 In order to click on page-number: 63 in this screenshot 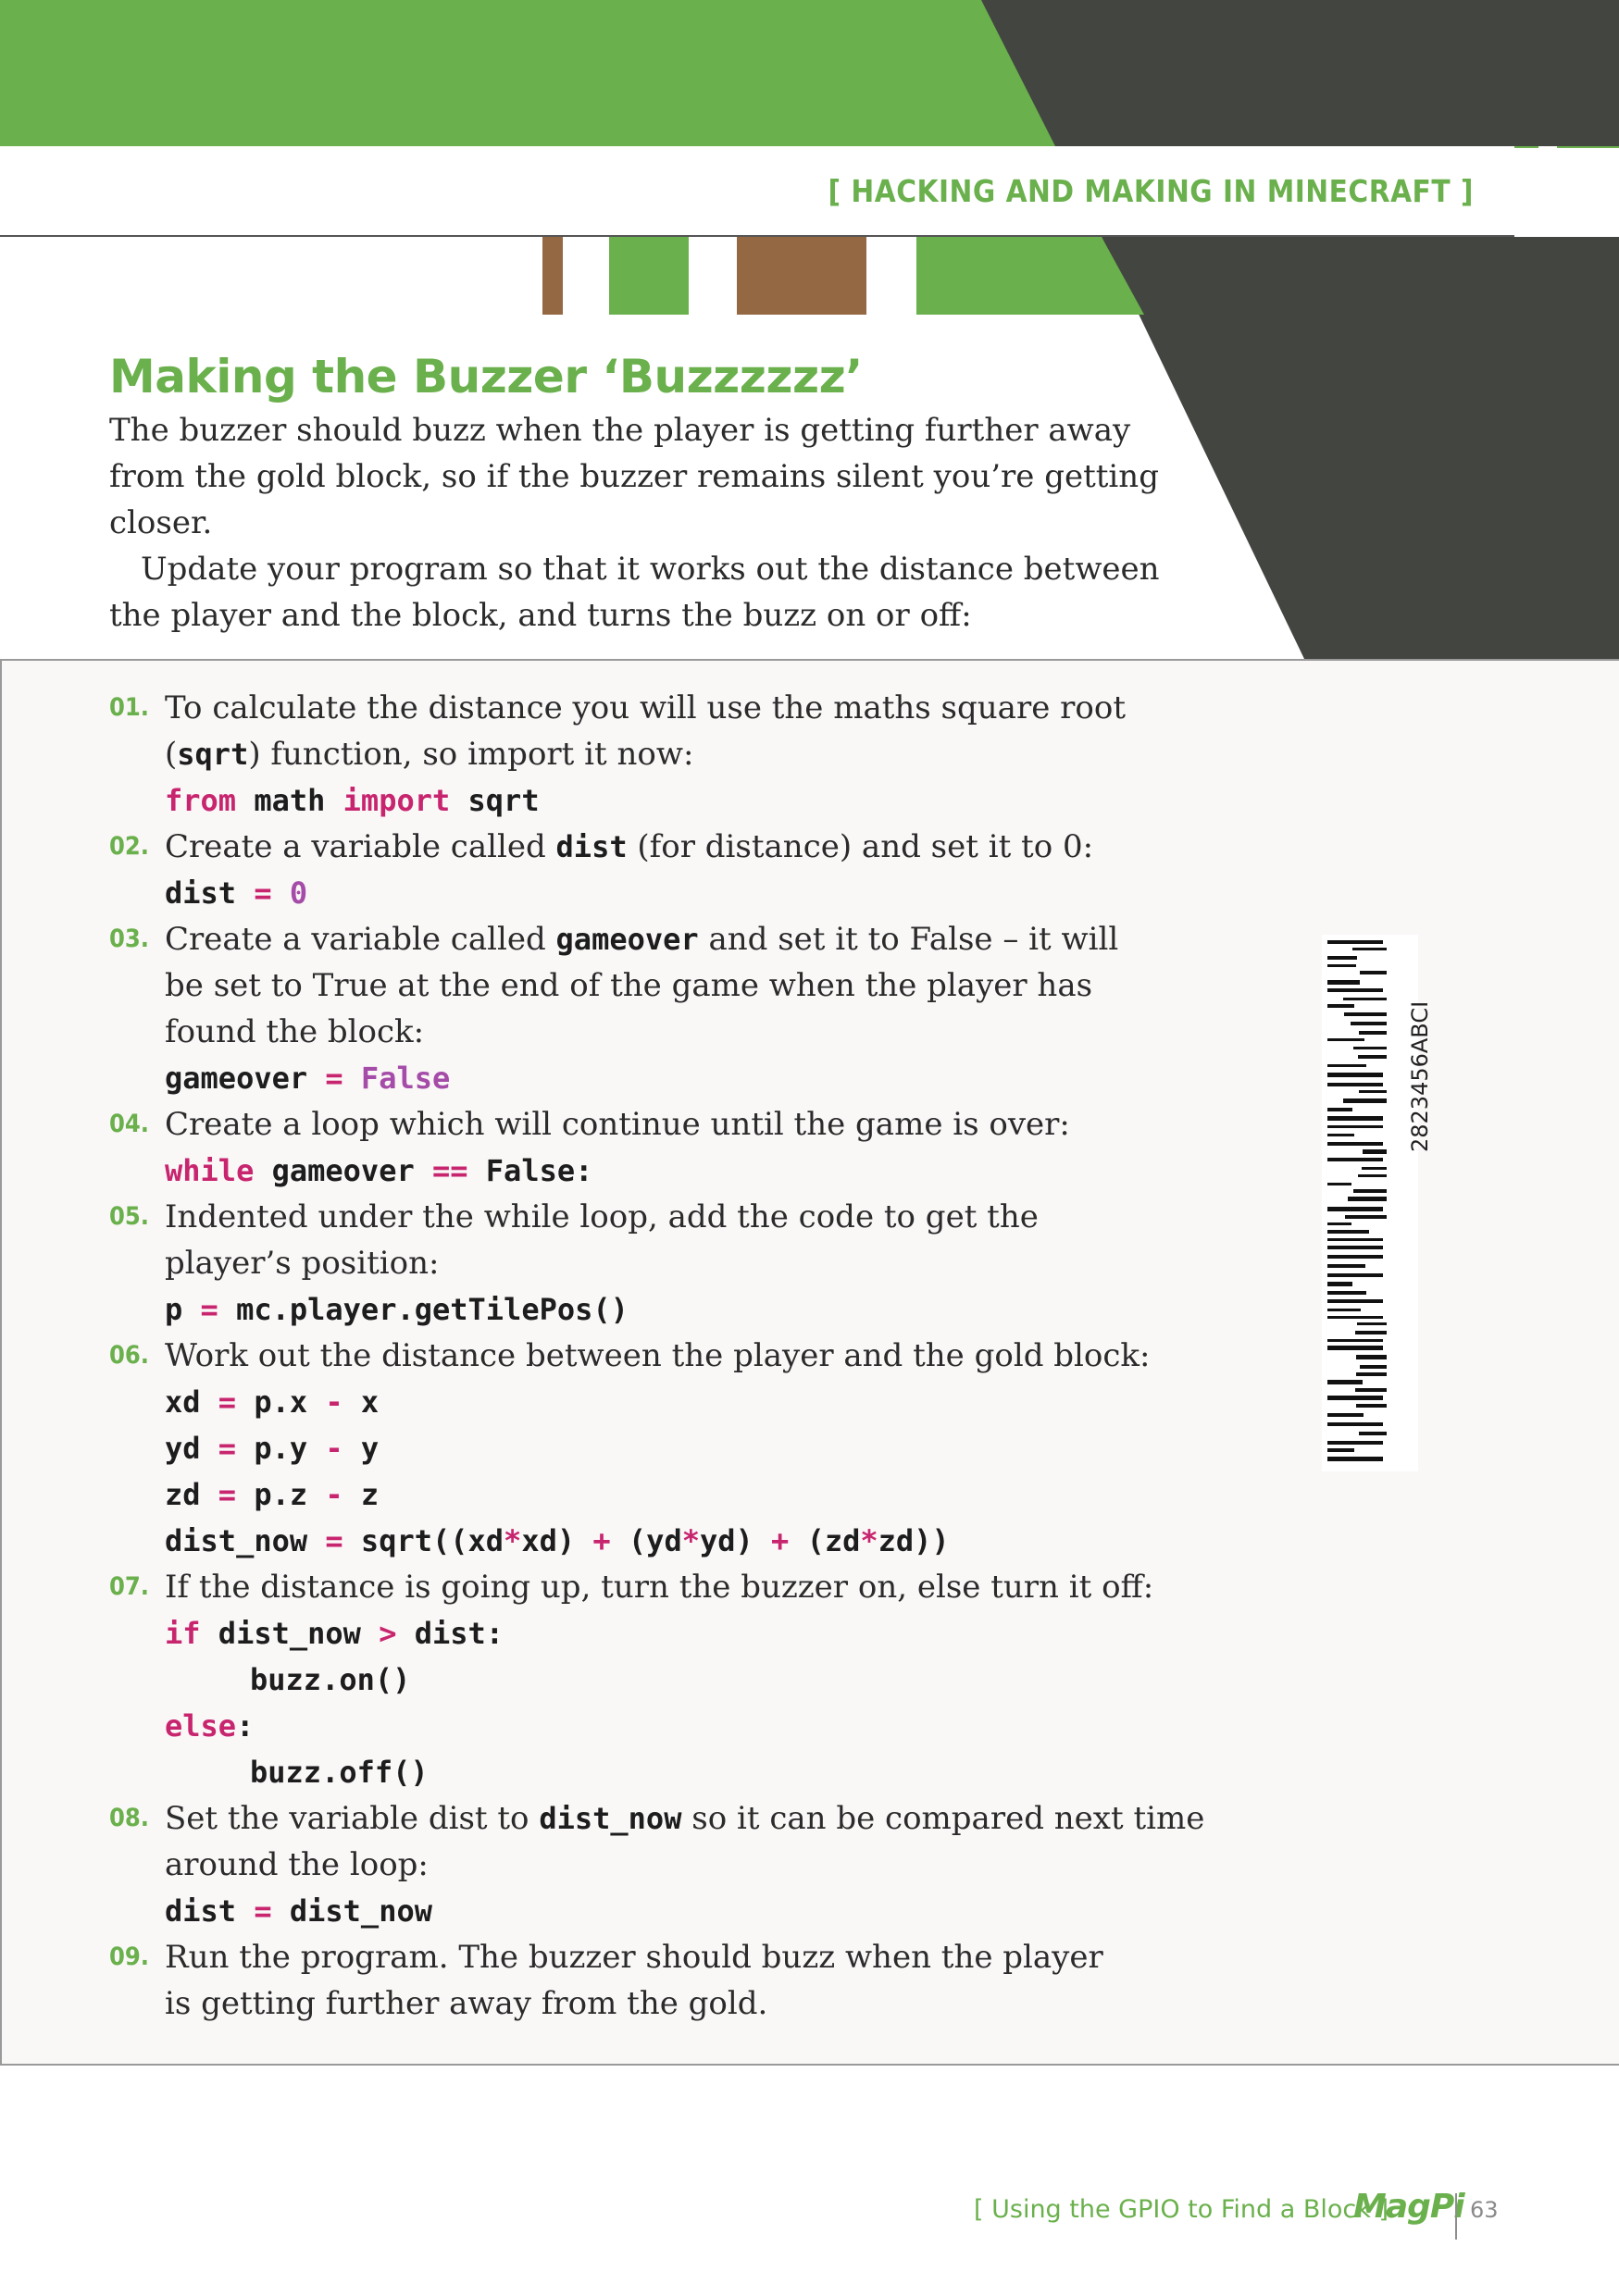, I will do `click(1484, 2210)`.